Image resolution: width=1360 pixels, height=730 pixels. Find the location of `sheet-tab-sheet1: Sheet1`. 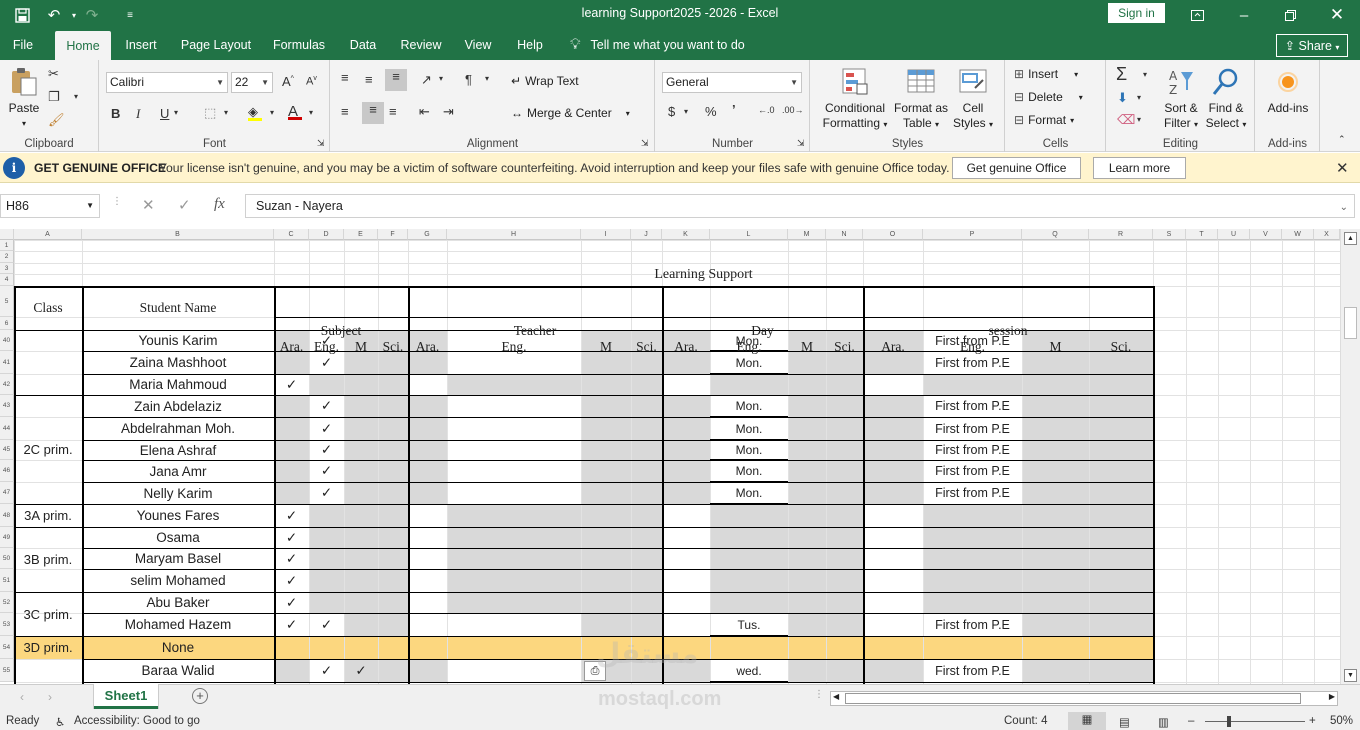

sheet-tab-sheet1: Sheet1 is located at coordinates (126, 696).